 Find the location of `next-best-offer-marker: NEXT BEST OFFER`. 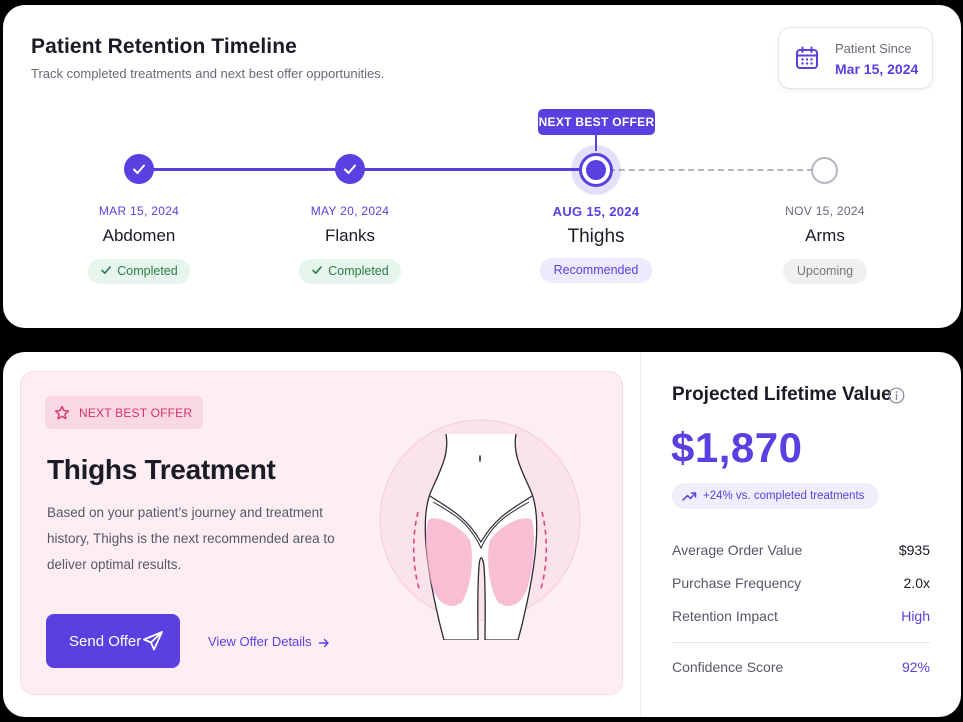

next-best-offer-marker: NEXT BEST OFFER is located at coordinates (596, 122).